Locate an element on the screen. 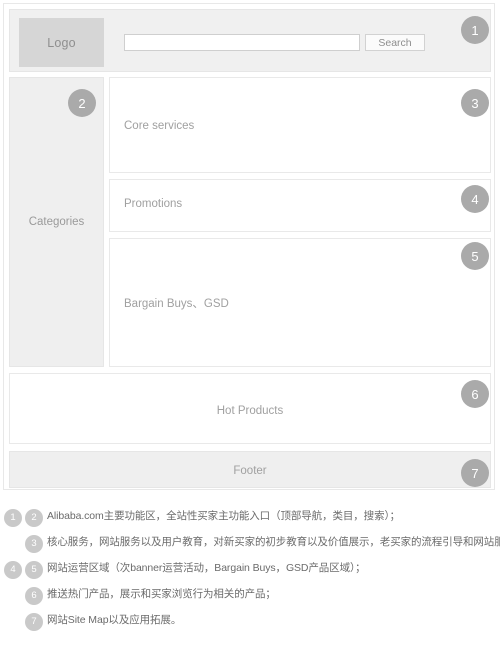  logo-placeholder: Logo is located at coordinates (61, 42).